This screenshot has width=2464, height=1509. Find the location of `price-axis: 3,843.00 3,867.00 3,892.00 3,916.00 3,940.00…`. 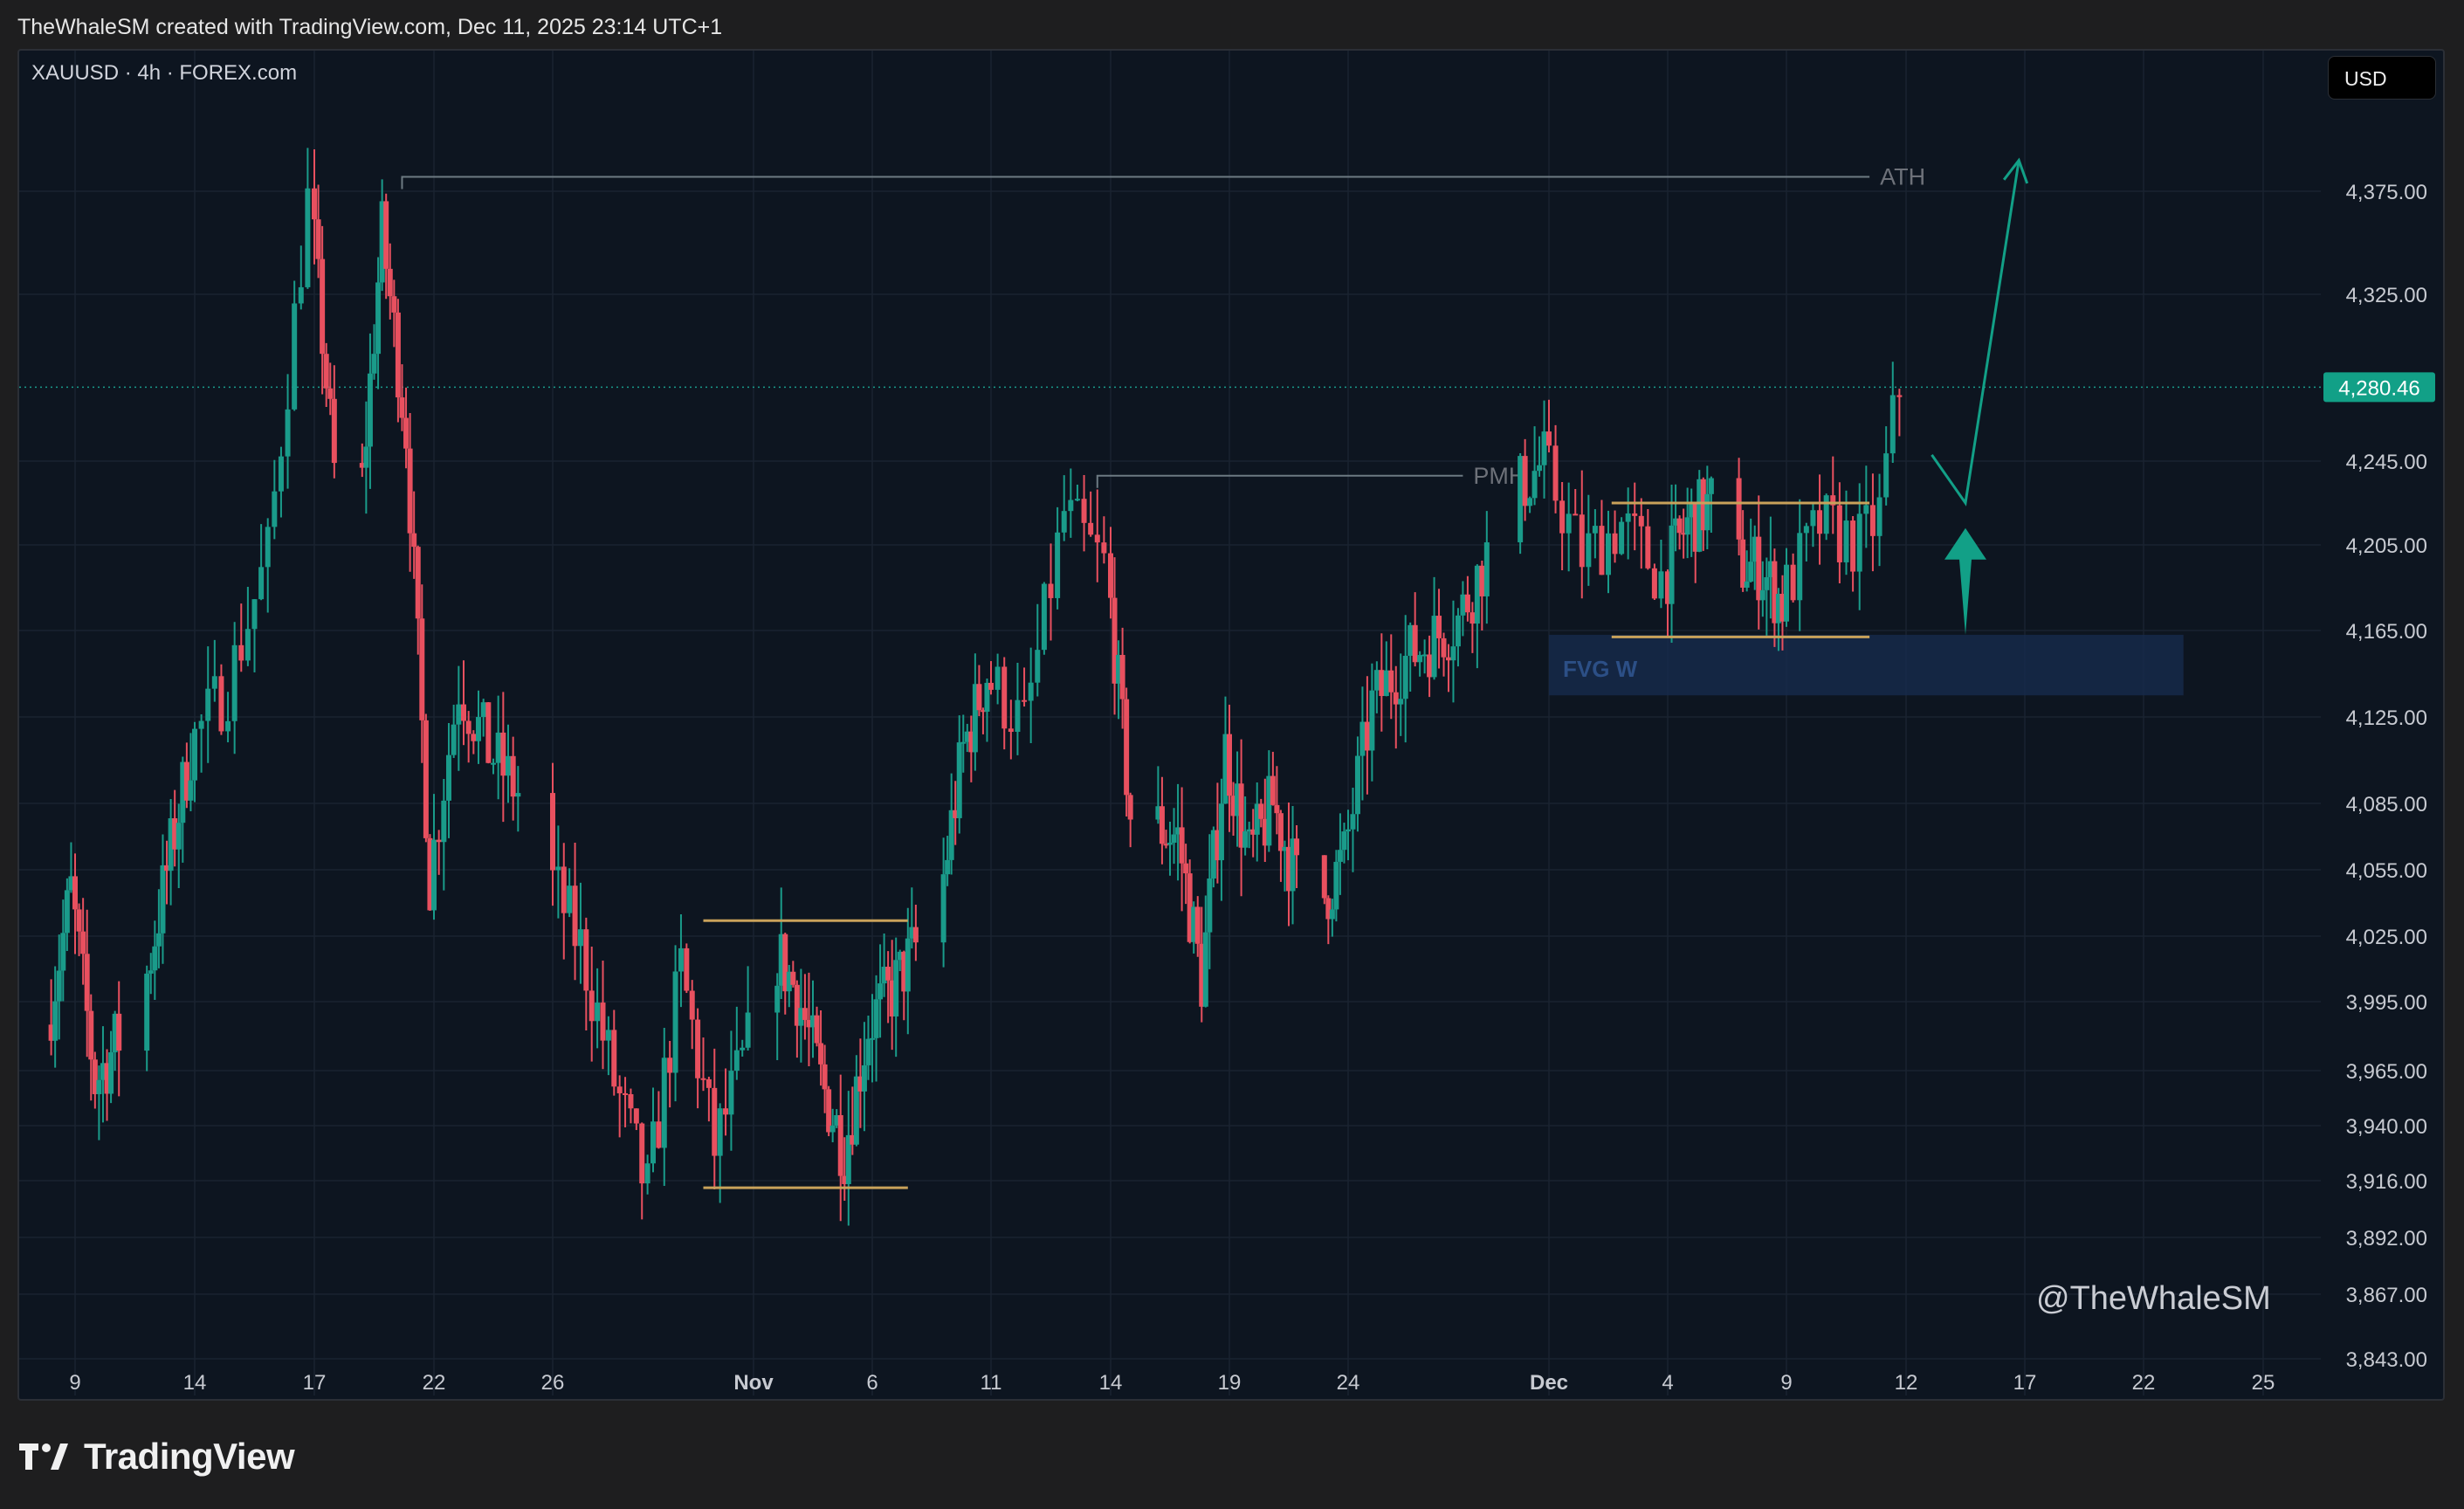

price-axis: 3,843.00 3,867.00 3,892.00 3,916.00 3,940.00… is located at coordinates (2379, 776).